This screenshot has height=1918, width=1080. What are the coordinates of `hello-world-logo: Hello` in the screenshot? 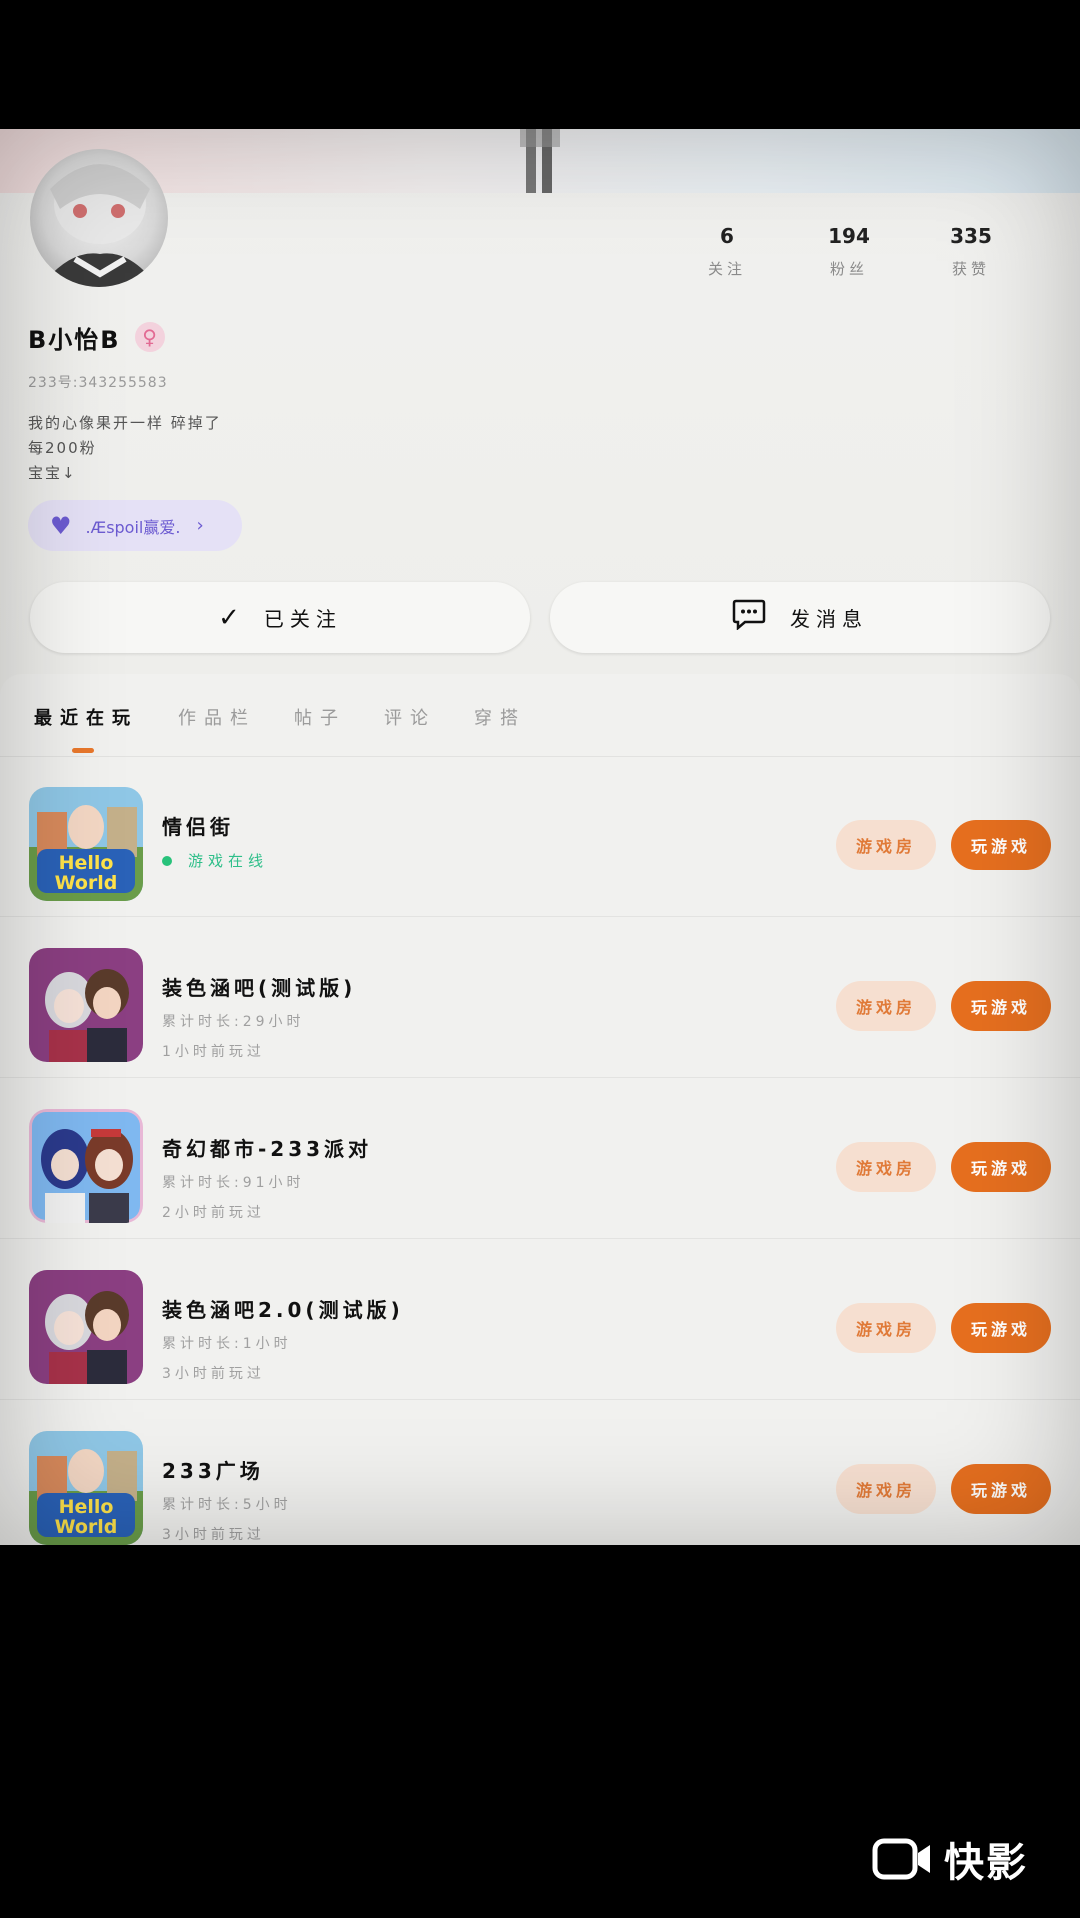 It's located at (86, 863).